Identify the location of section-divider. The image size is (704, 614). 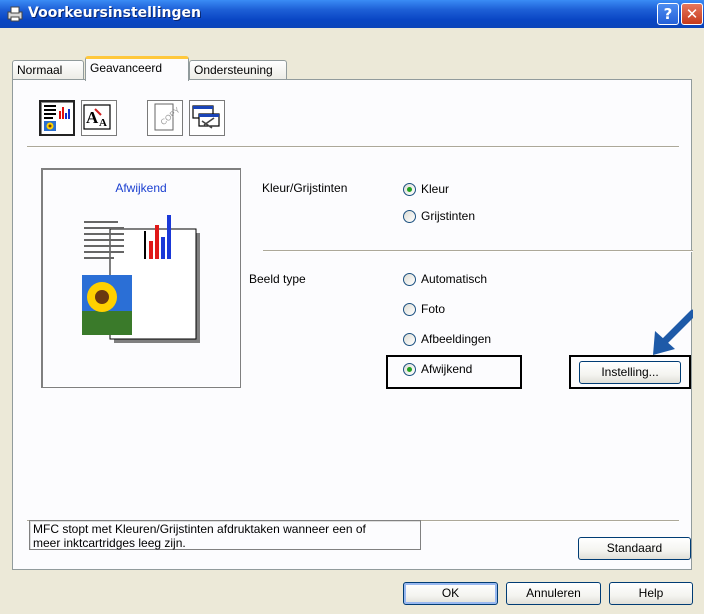
(478, 251).